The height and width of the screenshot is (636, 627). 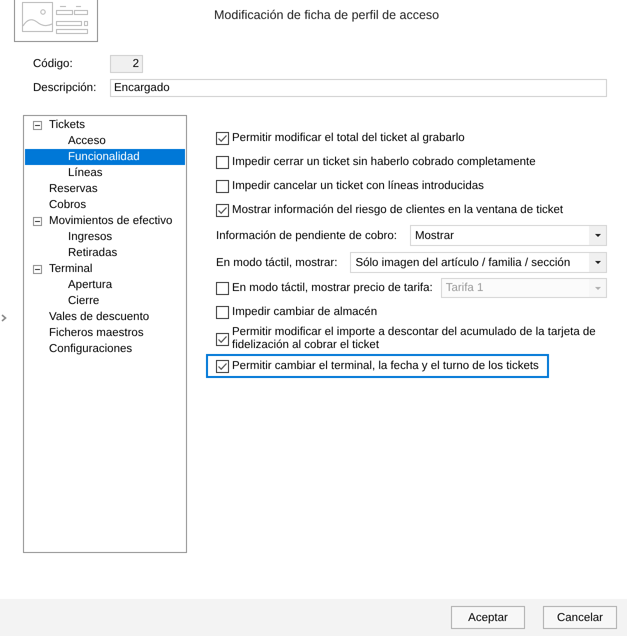 What do you see at coordinates (580, 617) in the screenshot?
I see `dialog-button: Cancelar` at bounding box center [580, 617].